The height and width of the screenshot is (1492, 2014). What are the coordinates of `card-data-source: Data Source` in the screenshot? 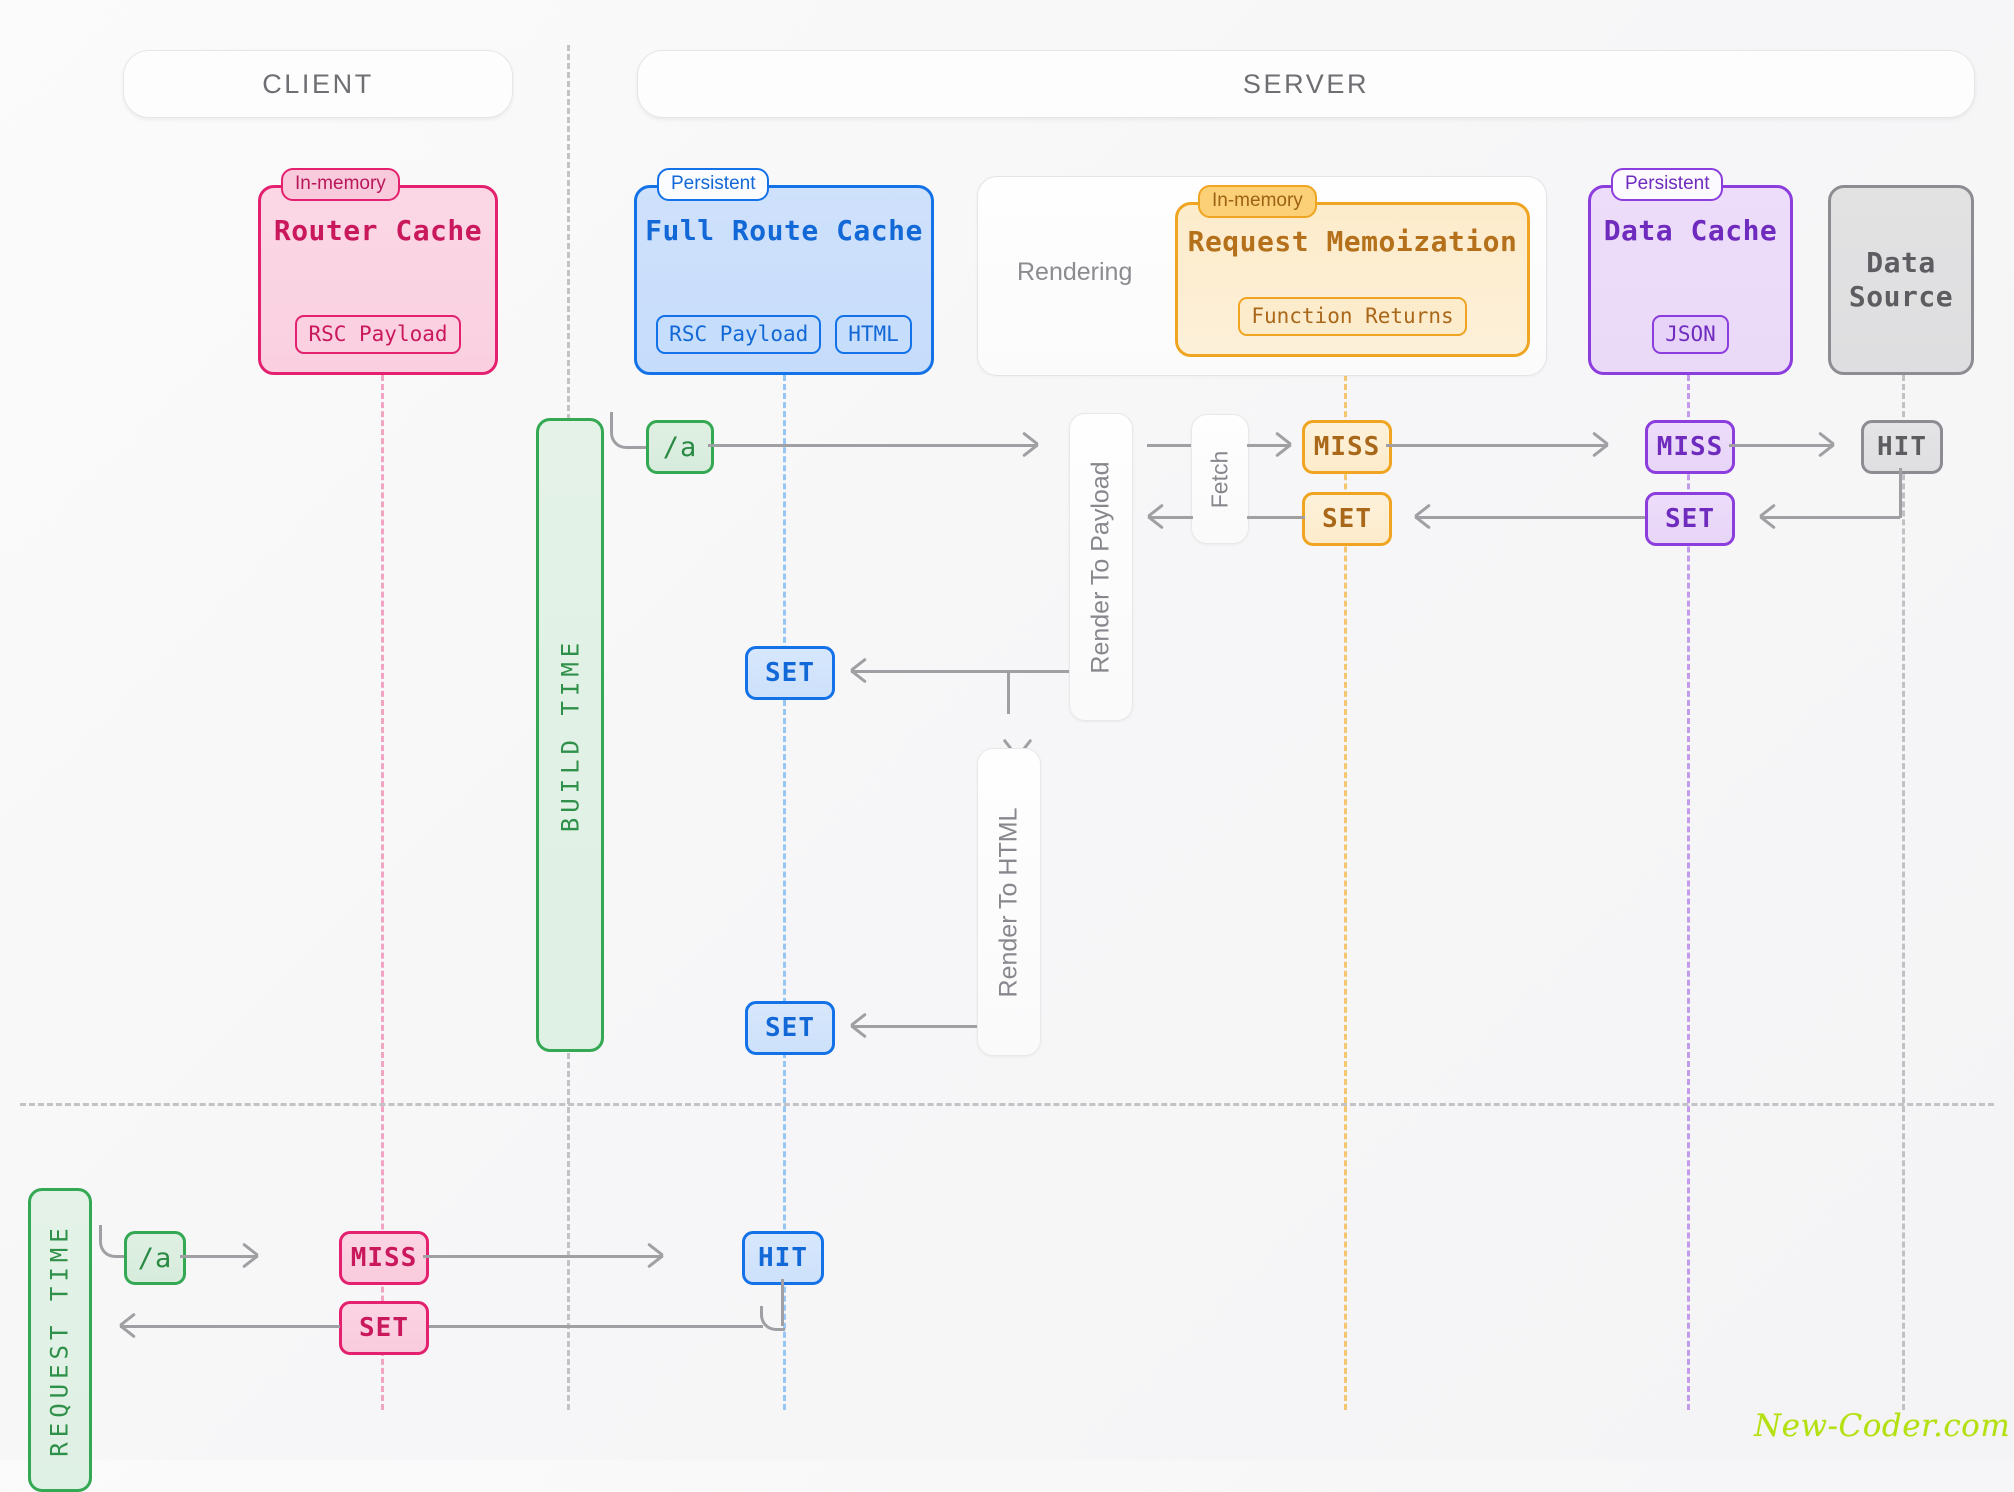 It's located at (1901, 280).